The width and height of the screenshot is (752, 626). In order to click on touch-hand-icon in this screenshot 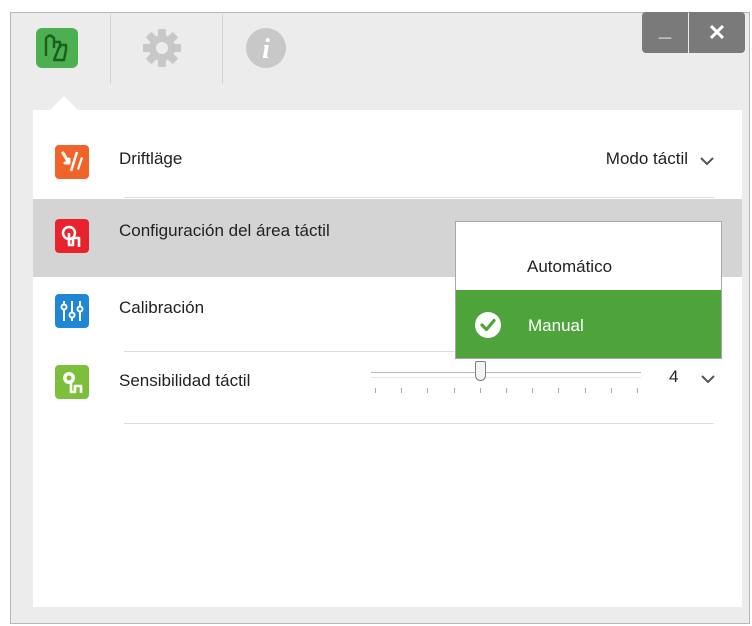, I will do `click(57, 48)`.